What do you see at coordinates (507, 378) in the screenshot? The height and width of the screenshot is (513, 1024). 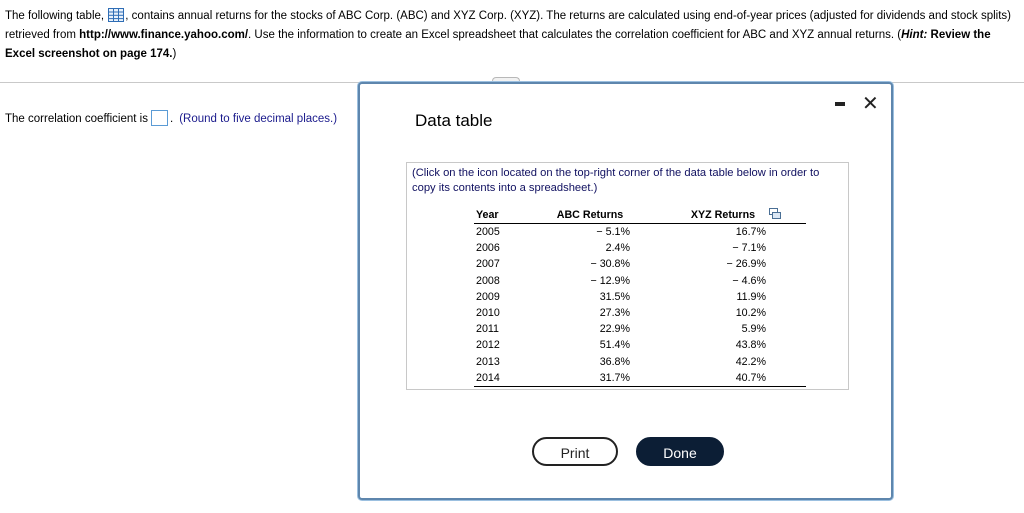 I see `year-cell: 2014` at bounding box center [507, 378].